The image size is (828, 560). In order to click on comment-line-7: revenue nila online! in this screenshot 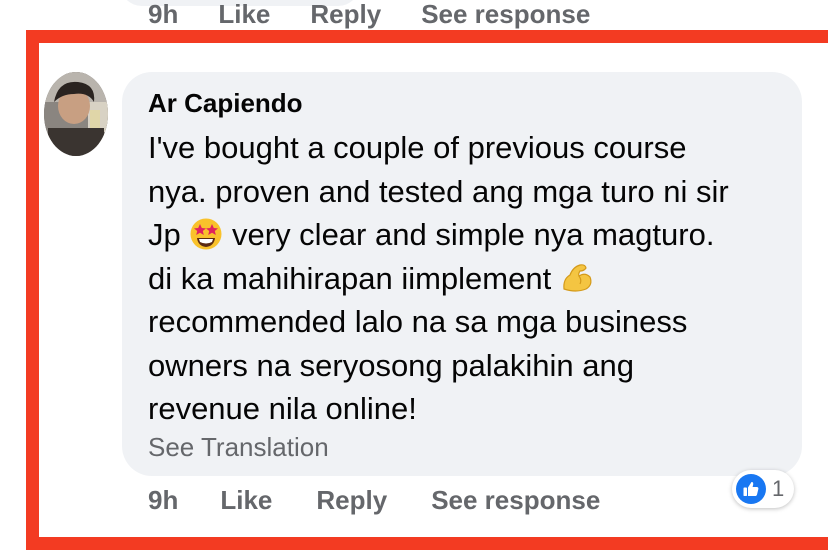, I will do `click(282, 408)`.